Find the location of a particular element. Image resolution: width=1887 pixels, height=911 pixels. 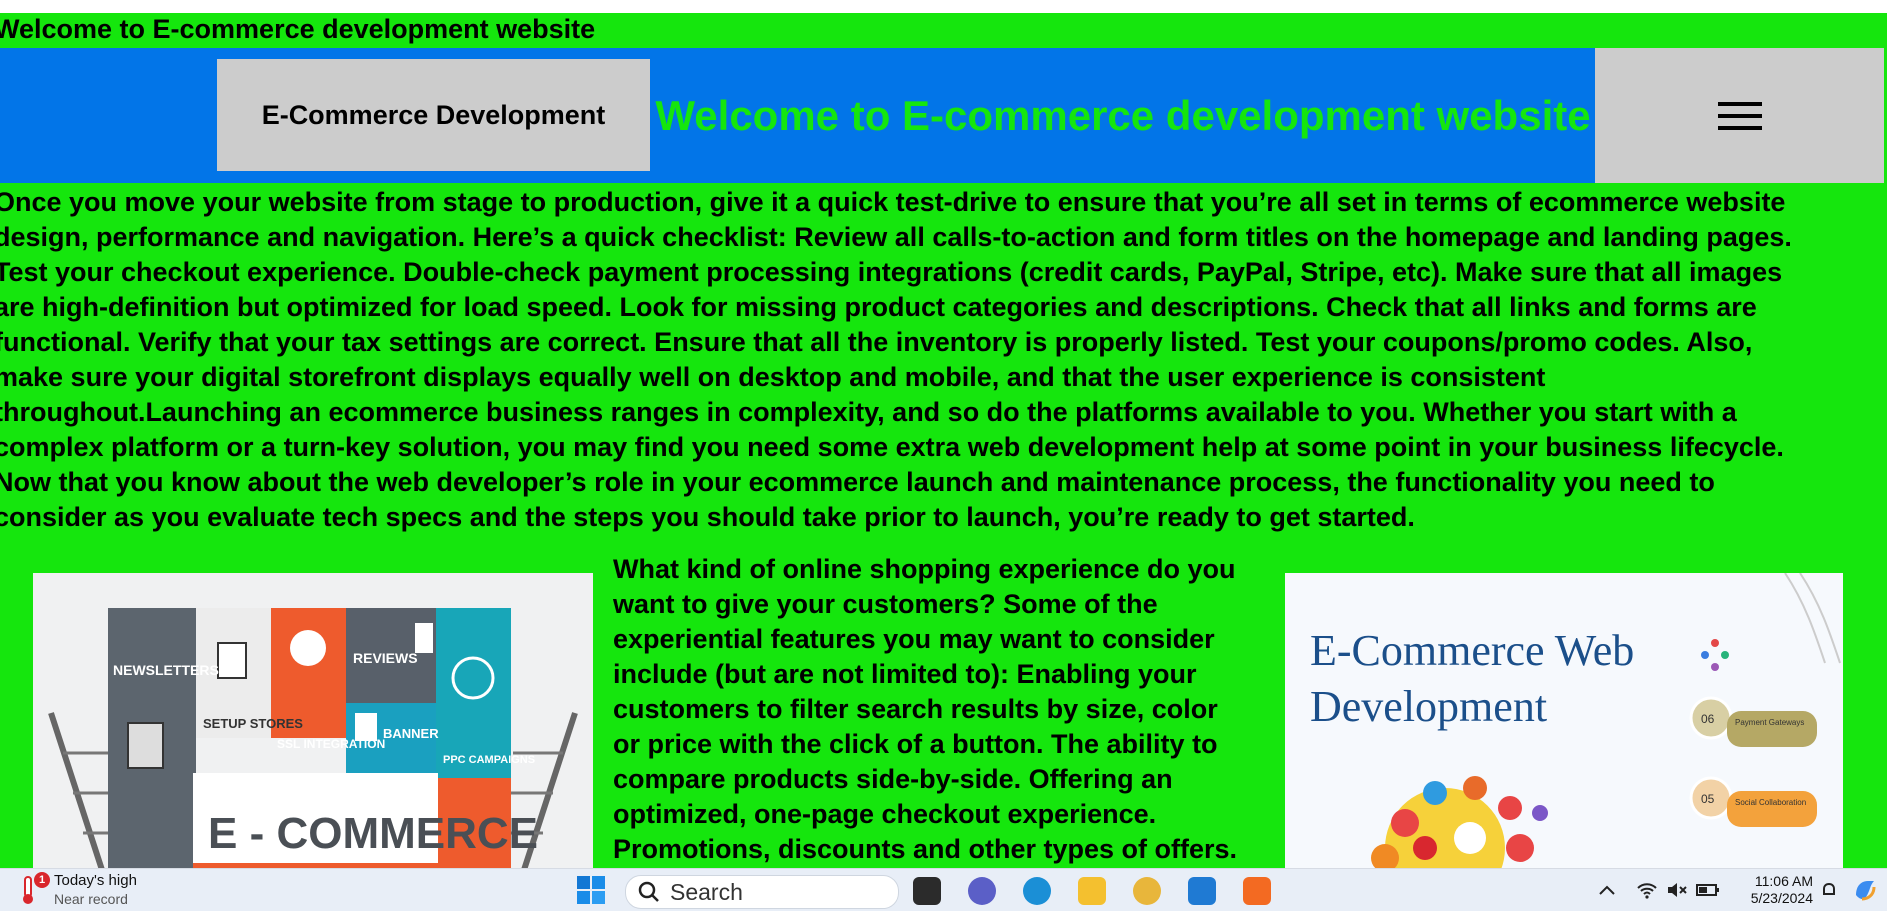

wifi-icon is located at coordinates (1647, 890).